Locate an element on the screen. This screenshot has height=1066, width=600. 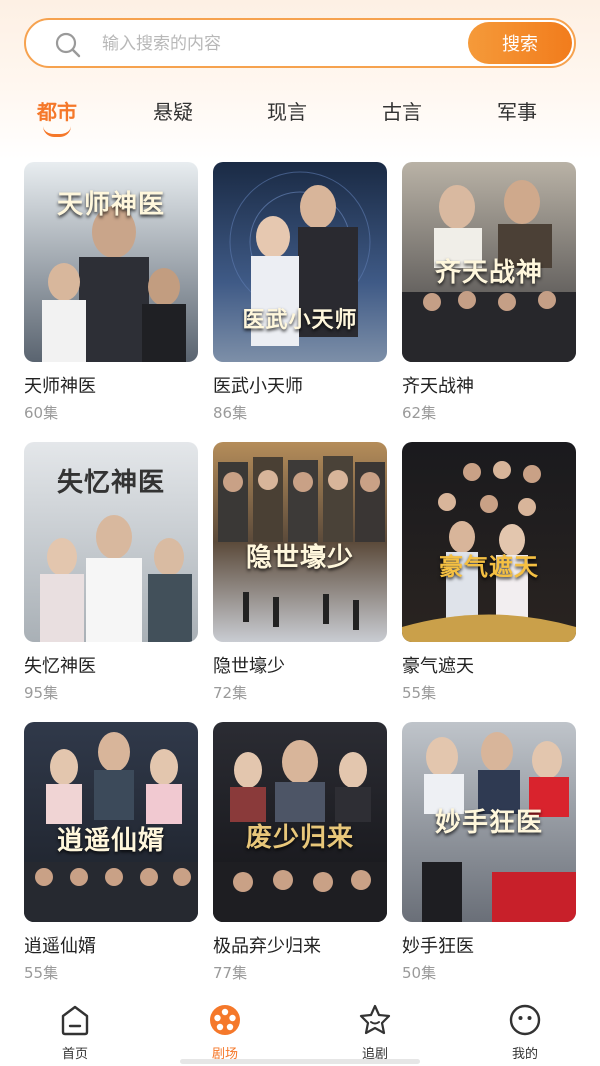
poster-title: 医武小天师 is located at coordinates (300, 320).